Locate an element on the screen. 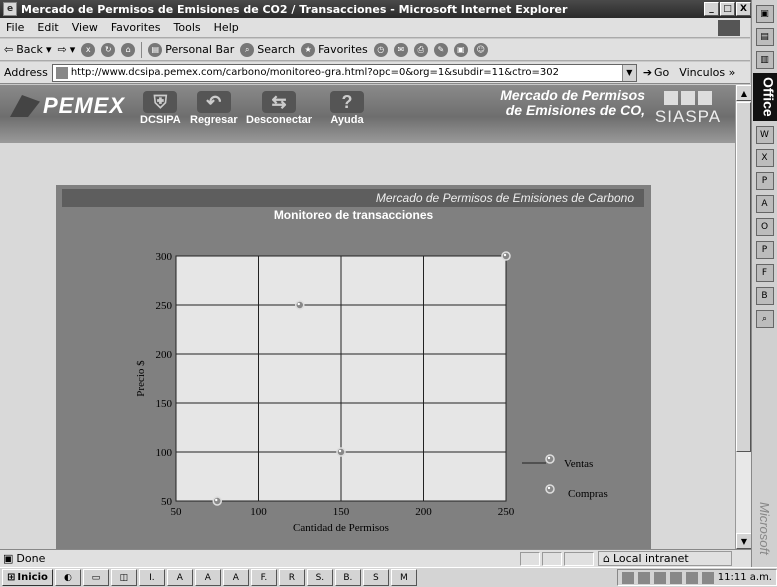 The image size is (777, 587). menu-tools: Tools is located at coordinates (187, 27).